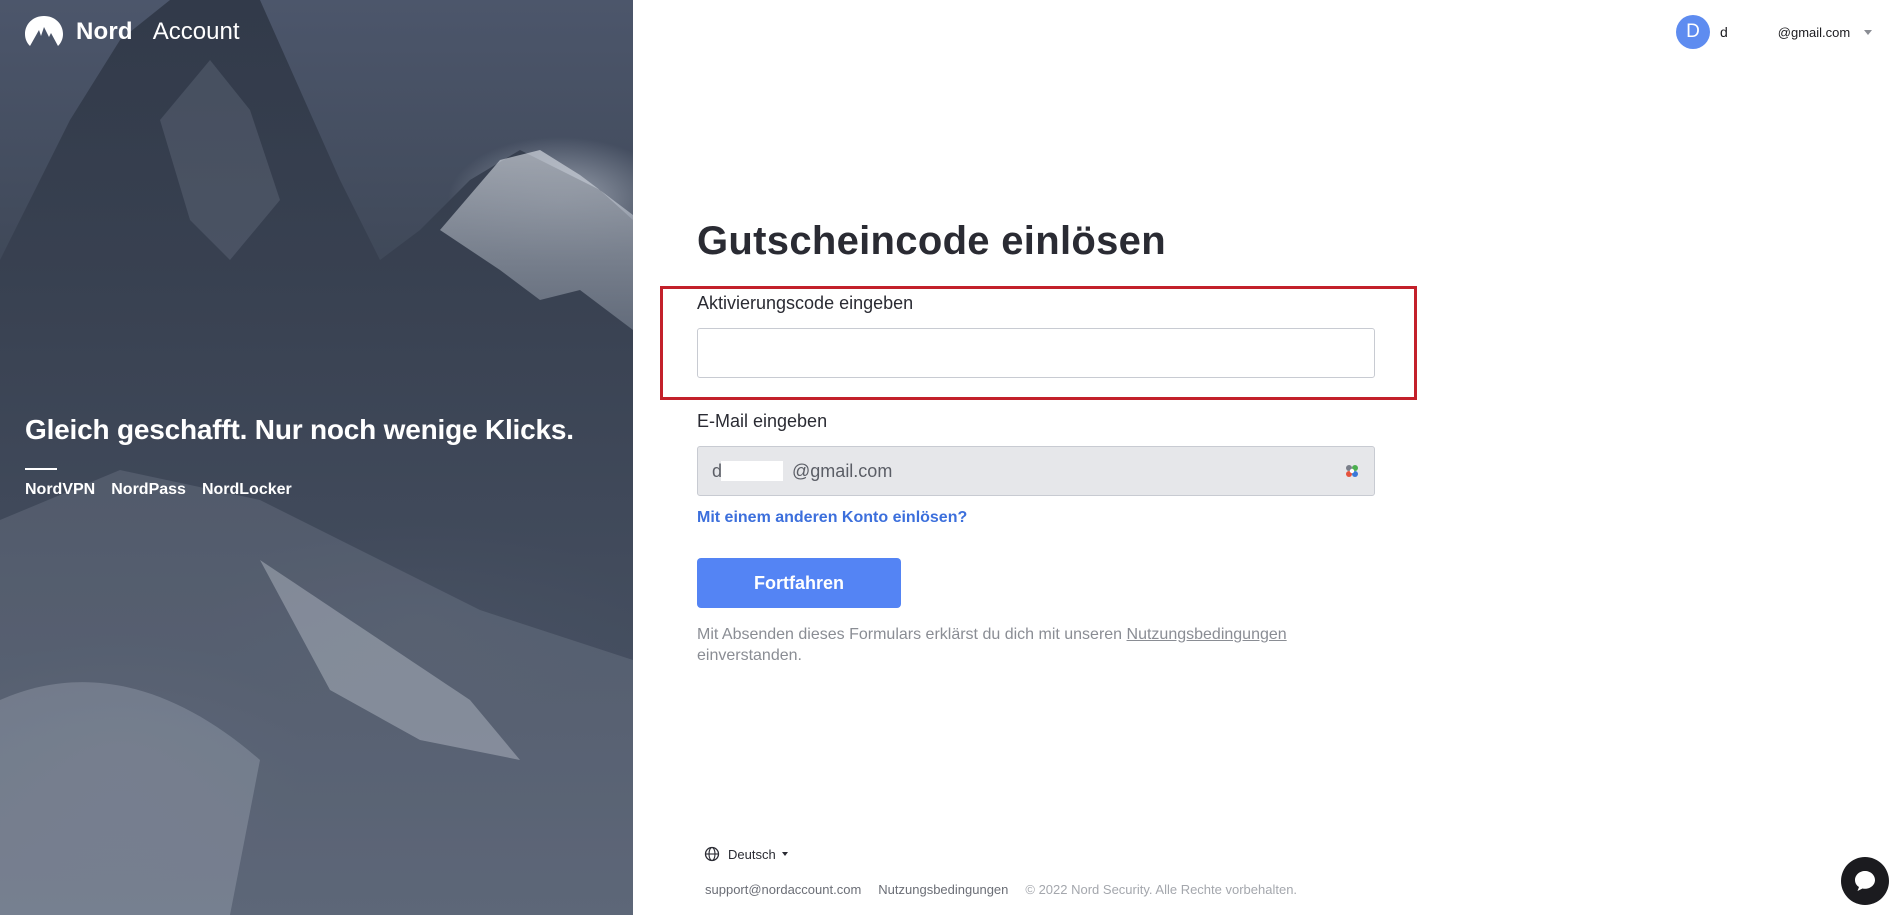  I want to click on avatar: D, so click(1693, 32).